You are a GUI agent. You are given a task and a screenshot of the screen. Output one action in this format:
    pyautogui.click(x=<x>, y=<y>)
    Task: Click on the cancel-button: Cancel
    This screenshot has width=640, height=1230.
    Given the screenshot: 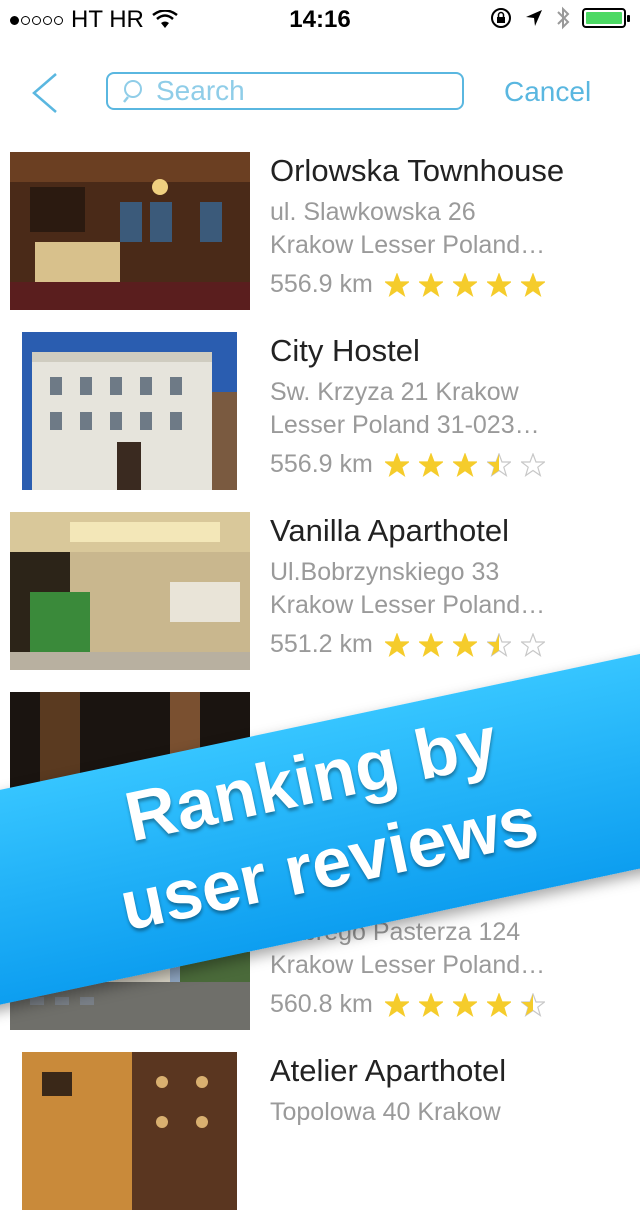 What is the action you would take?
    pyautogui.click(x=547, y=92)
    